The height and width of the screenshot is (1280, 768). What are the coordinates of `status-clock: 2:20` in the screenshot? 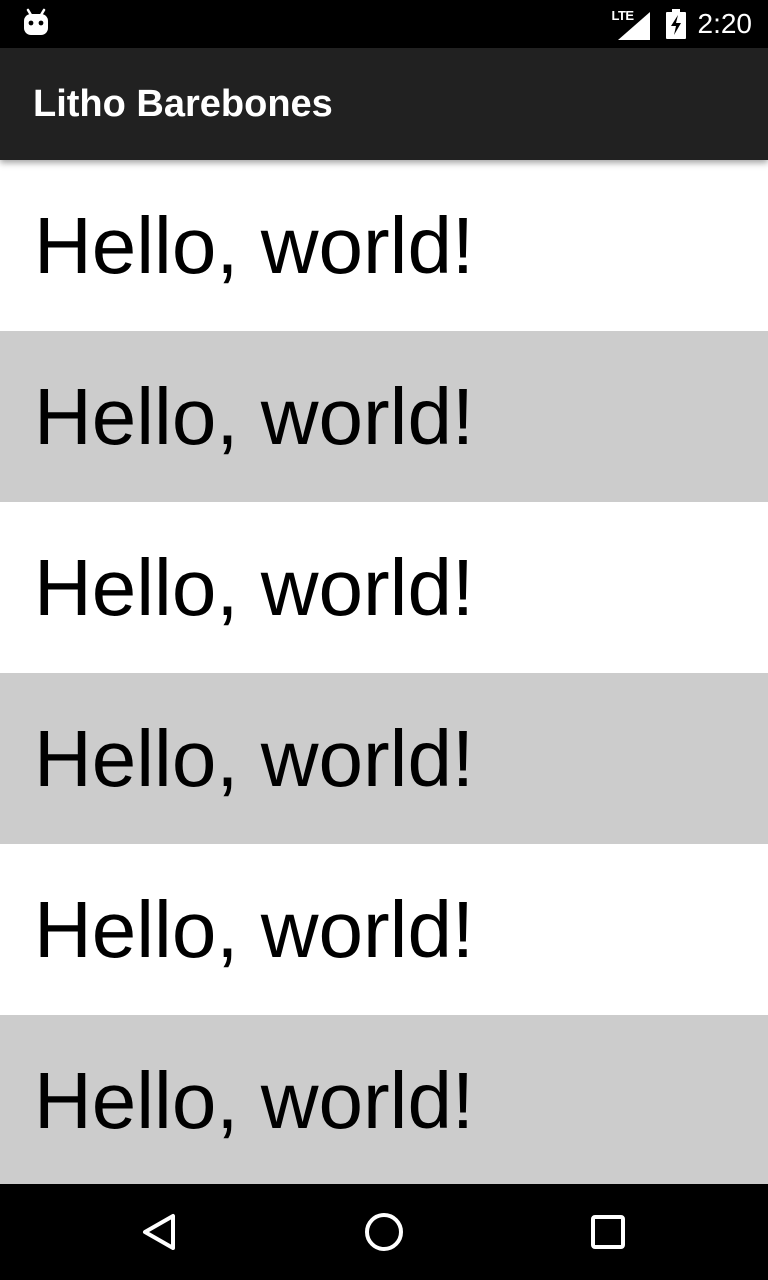 It's located at (725, 23).